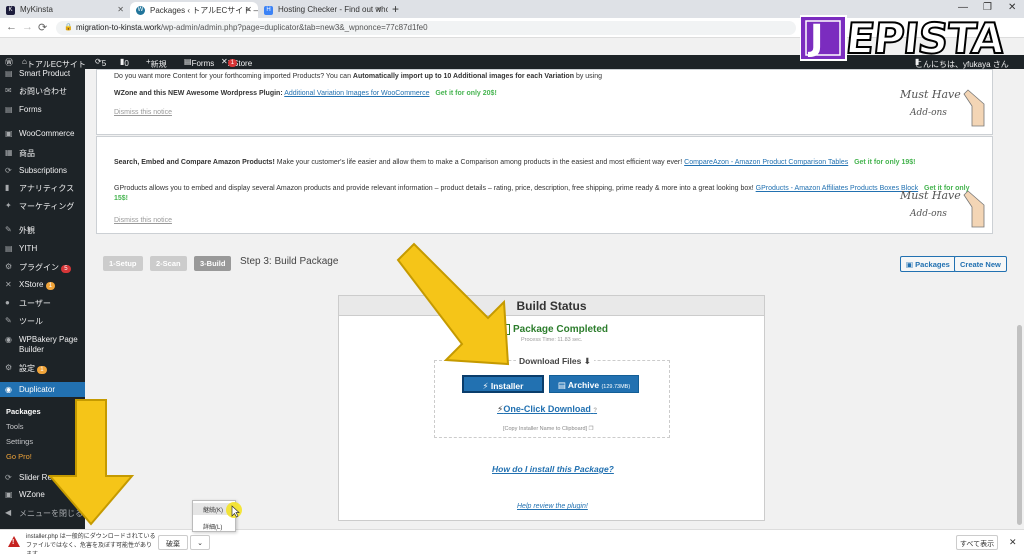 Image resolution: width=1024 pixels, height=554 pixels. Describe the element at coordinates (15, 426) in the screenshot. I see `submenu-tools: Tools` at that location.